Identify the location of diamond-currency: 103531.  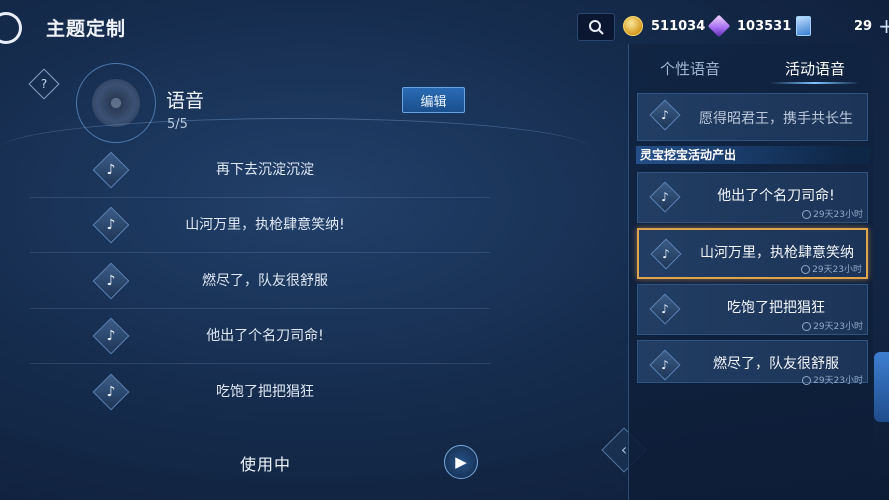
(749, 26).